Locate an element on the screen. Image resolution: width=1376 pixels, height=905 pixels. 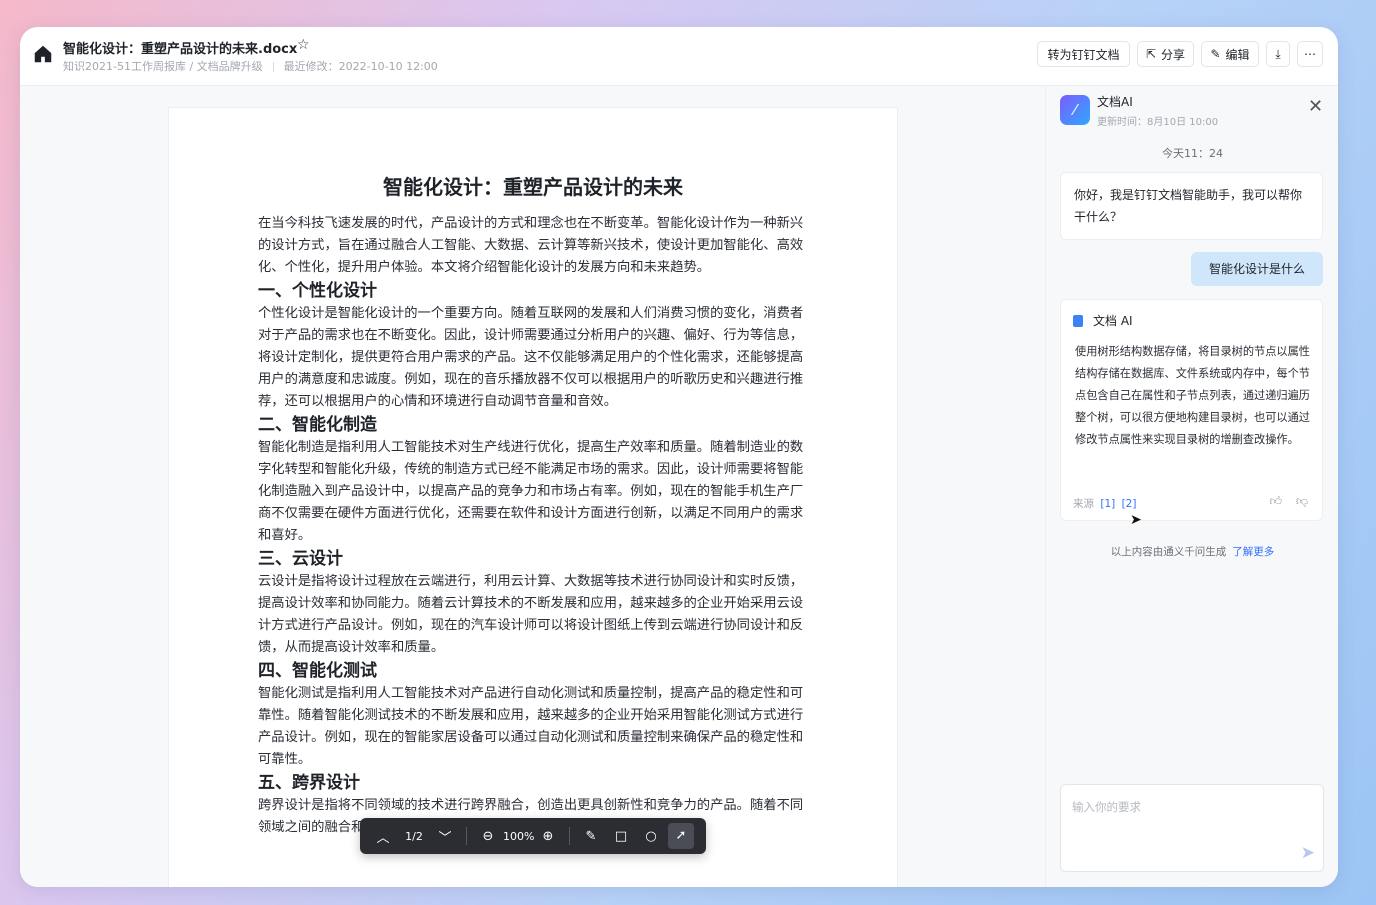
more-icon: ⋯ is located at coordinates (1310, 54).